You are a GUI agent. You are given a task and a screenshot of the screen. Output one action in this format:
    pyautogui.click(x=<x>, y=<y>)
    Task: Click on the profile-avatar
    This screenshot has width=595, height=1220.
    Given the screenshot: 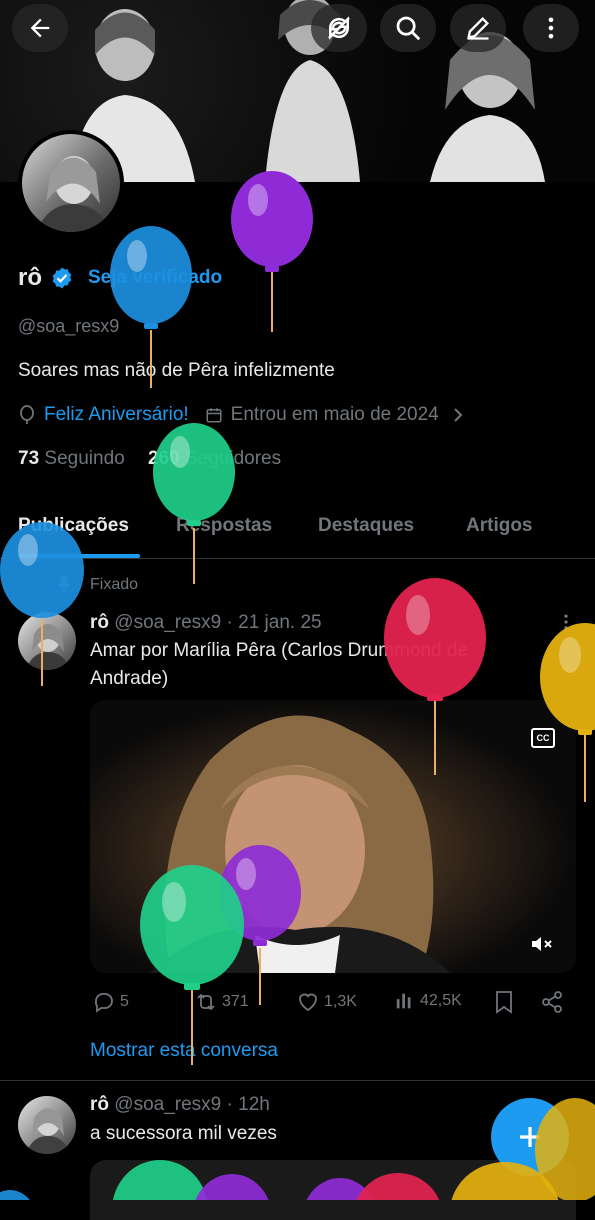 What is the action you would take?
    pyautogui.click(x=71, y=183)
    